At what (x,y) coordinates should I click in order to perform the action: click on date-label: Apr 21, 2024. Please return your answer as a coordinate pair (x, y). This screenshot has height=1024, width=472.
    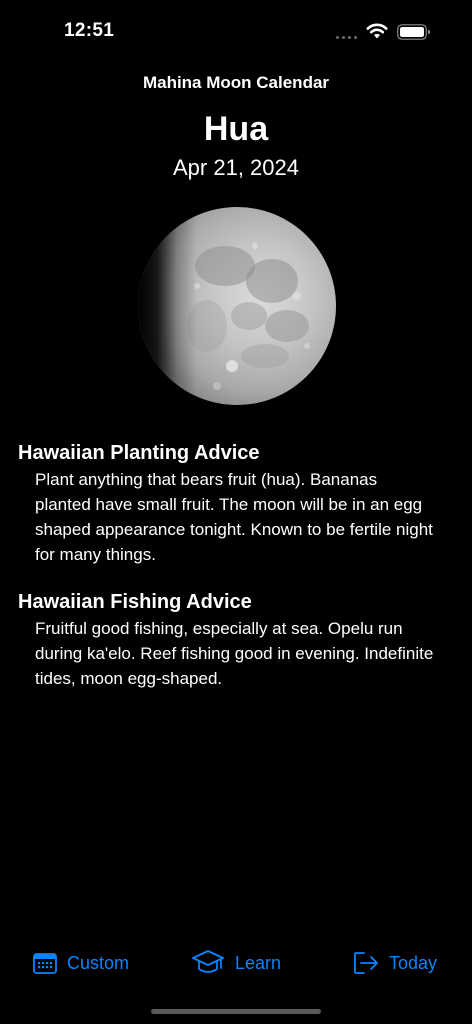
    Looking at the image, I should click on (236, 167).